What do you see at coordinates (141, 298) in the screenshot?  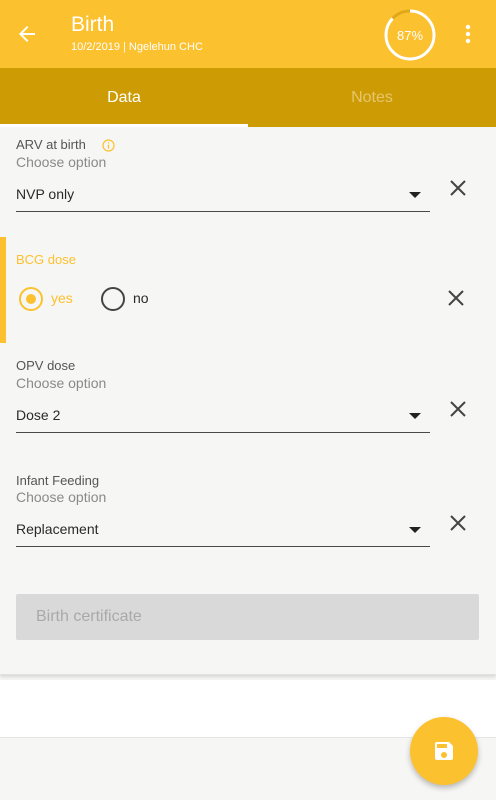 I see `bcg-no-label: no` at bounding box center [141, 298].